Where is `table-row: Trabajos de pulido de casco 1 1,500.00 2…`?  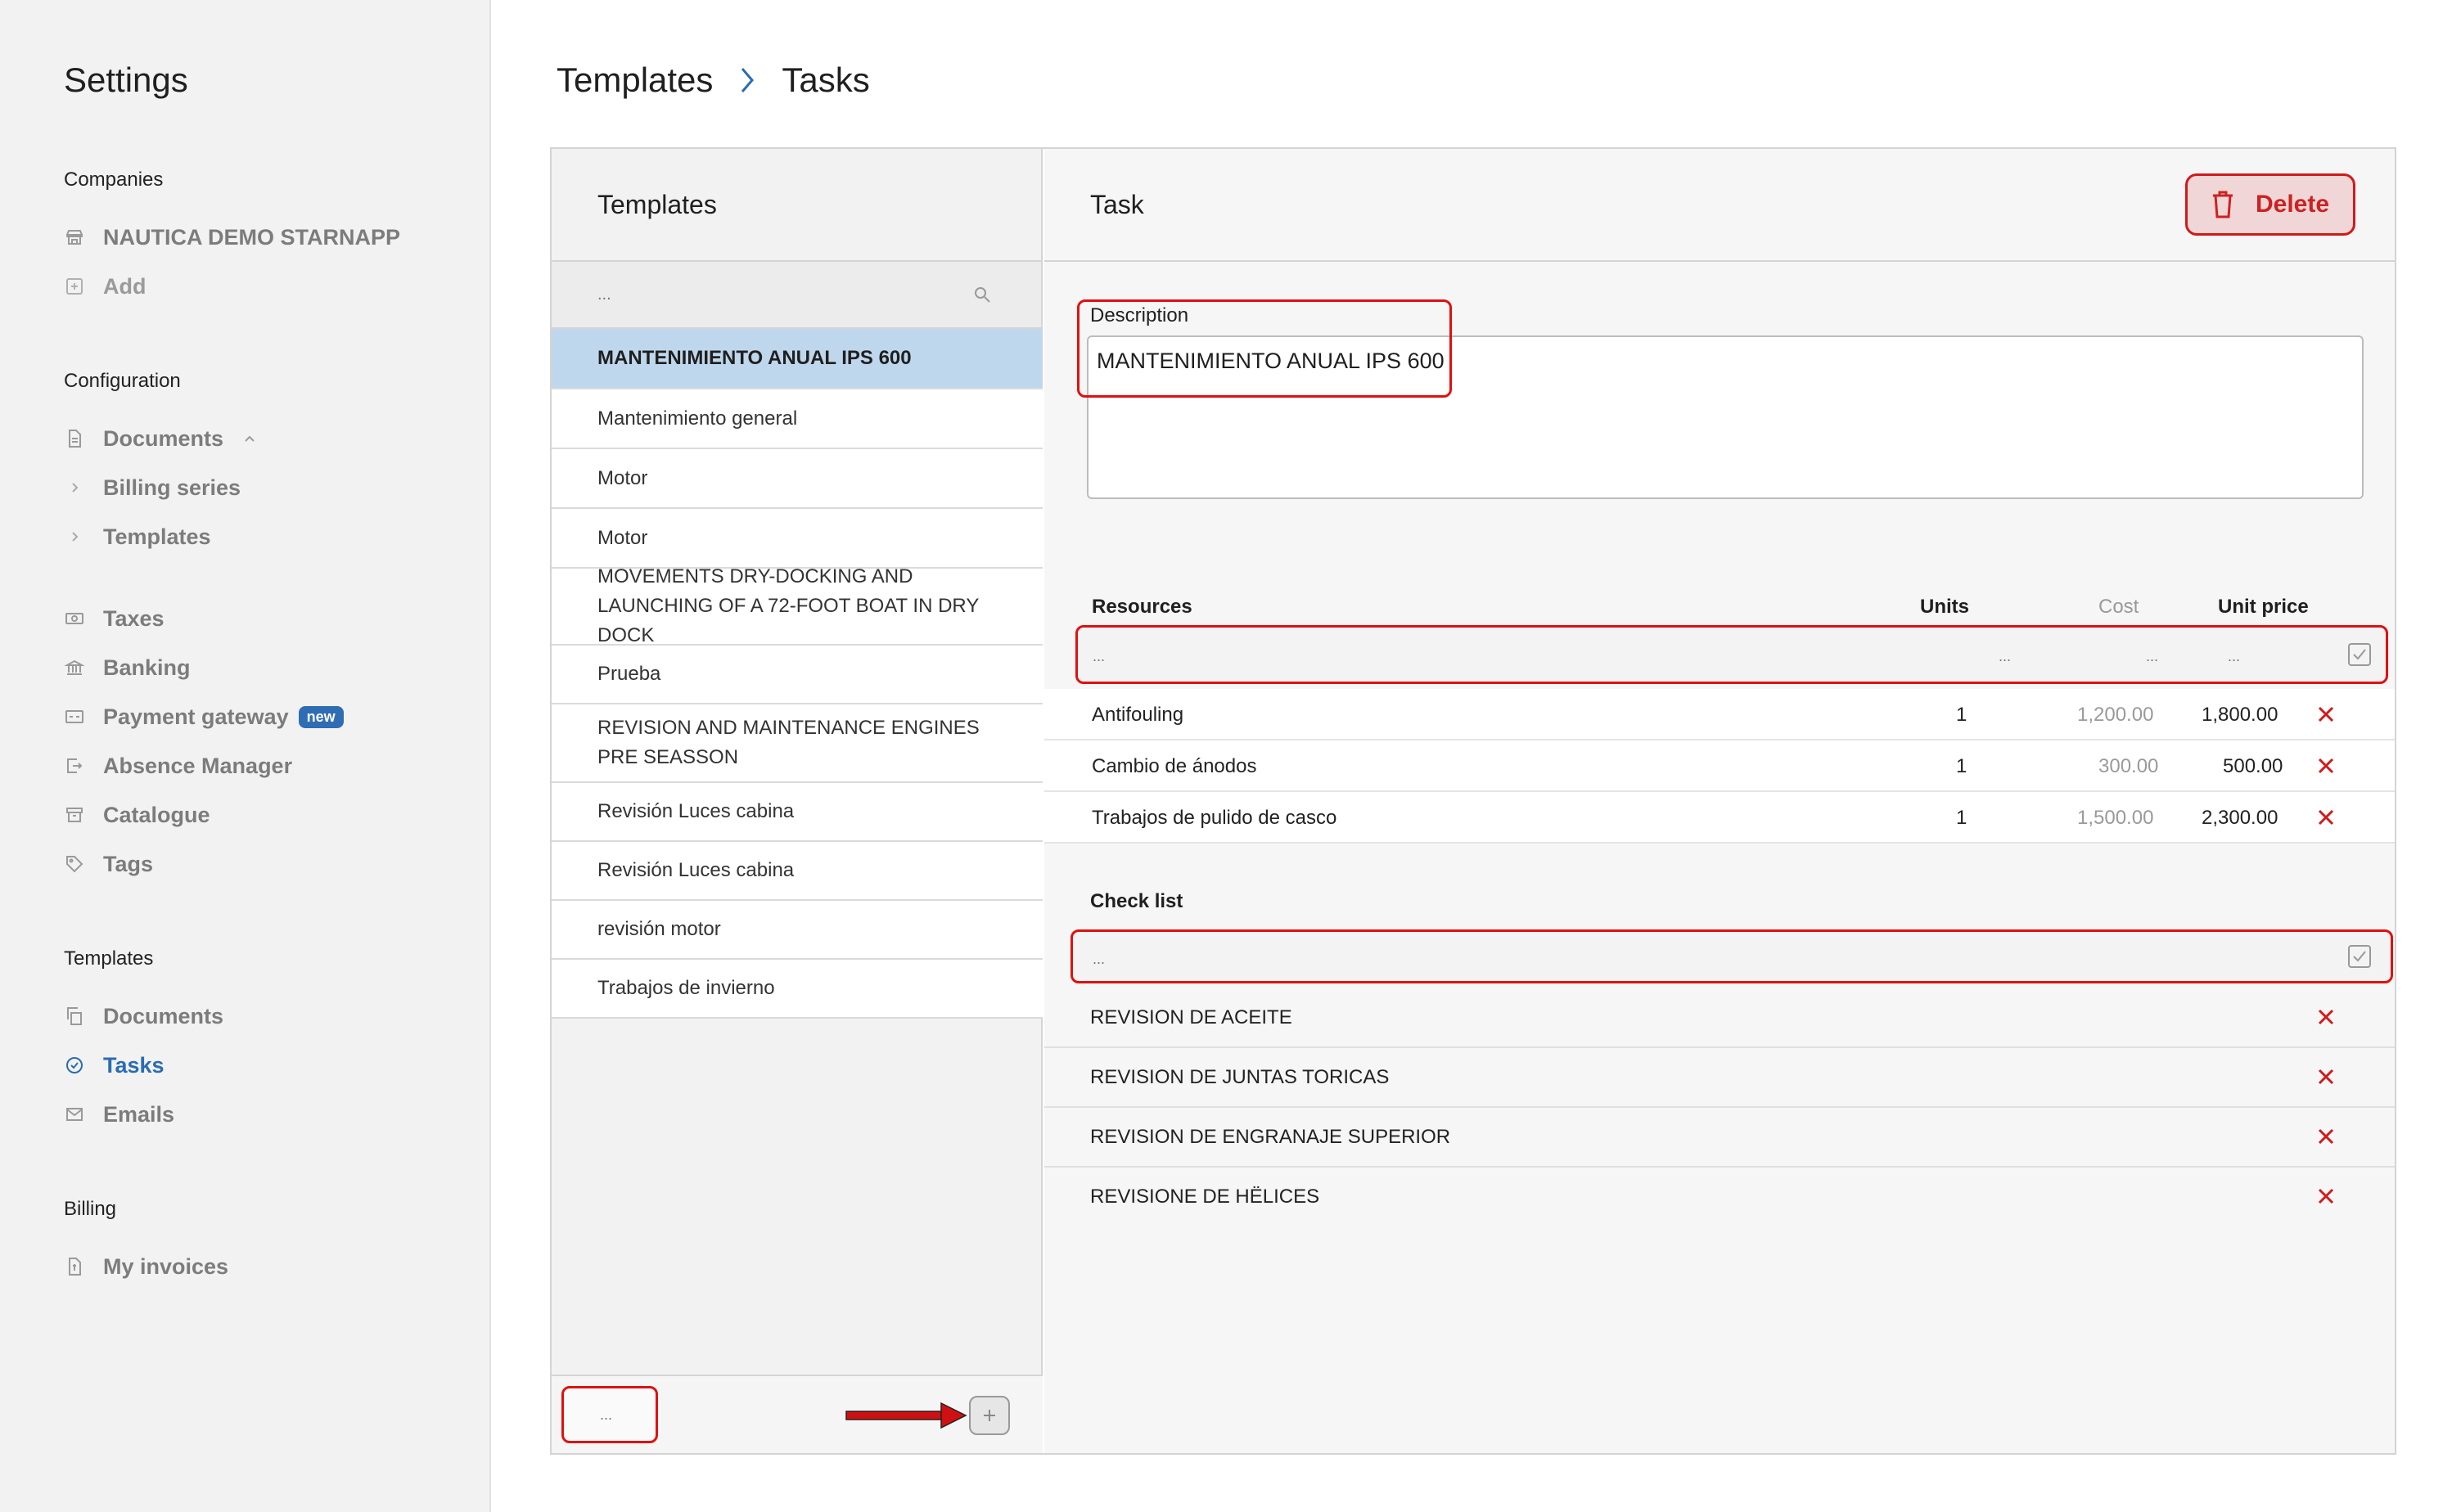 table-row: Trabajos de pulido de casco 1 1,500.00 2… is located at coordinates (1719, 818).